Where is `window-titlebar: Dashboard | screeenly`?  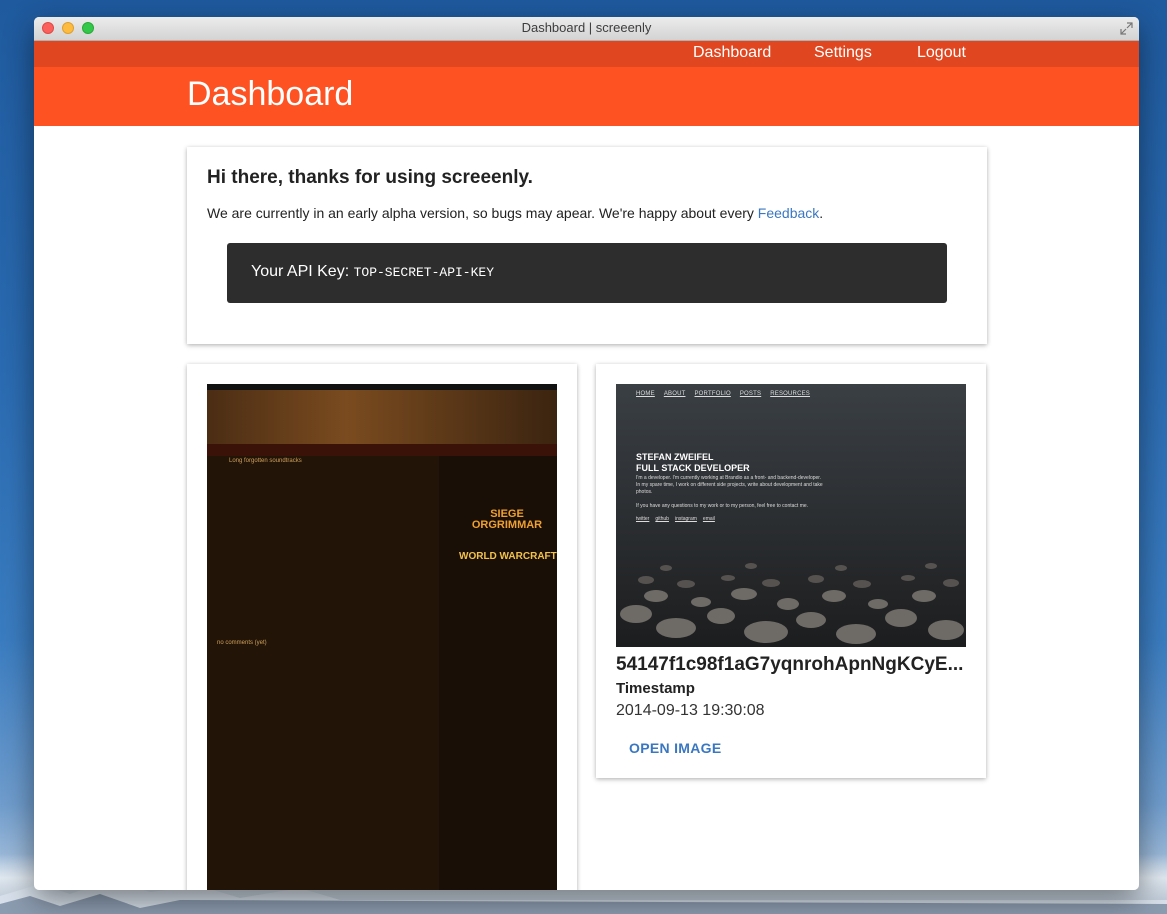 window-titlebar: Dashboard | screeenly is located at coordinates (586, 29).